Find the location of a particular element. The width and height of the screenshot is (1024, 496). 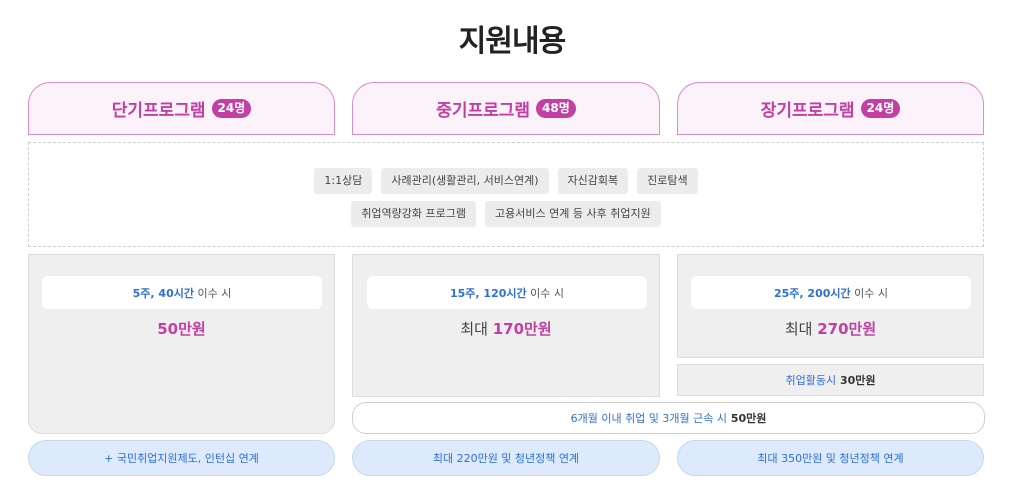

service-tag: 사례관리(생활관리, 서비스연계) is located at coordinates (465, 181).